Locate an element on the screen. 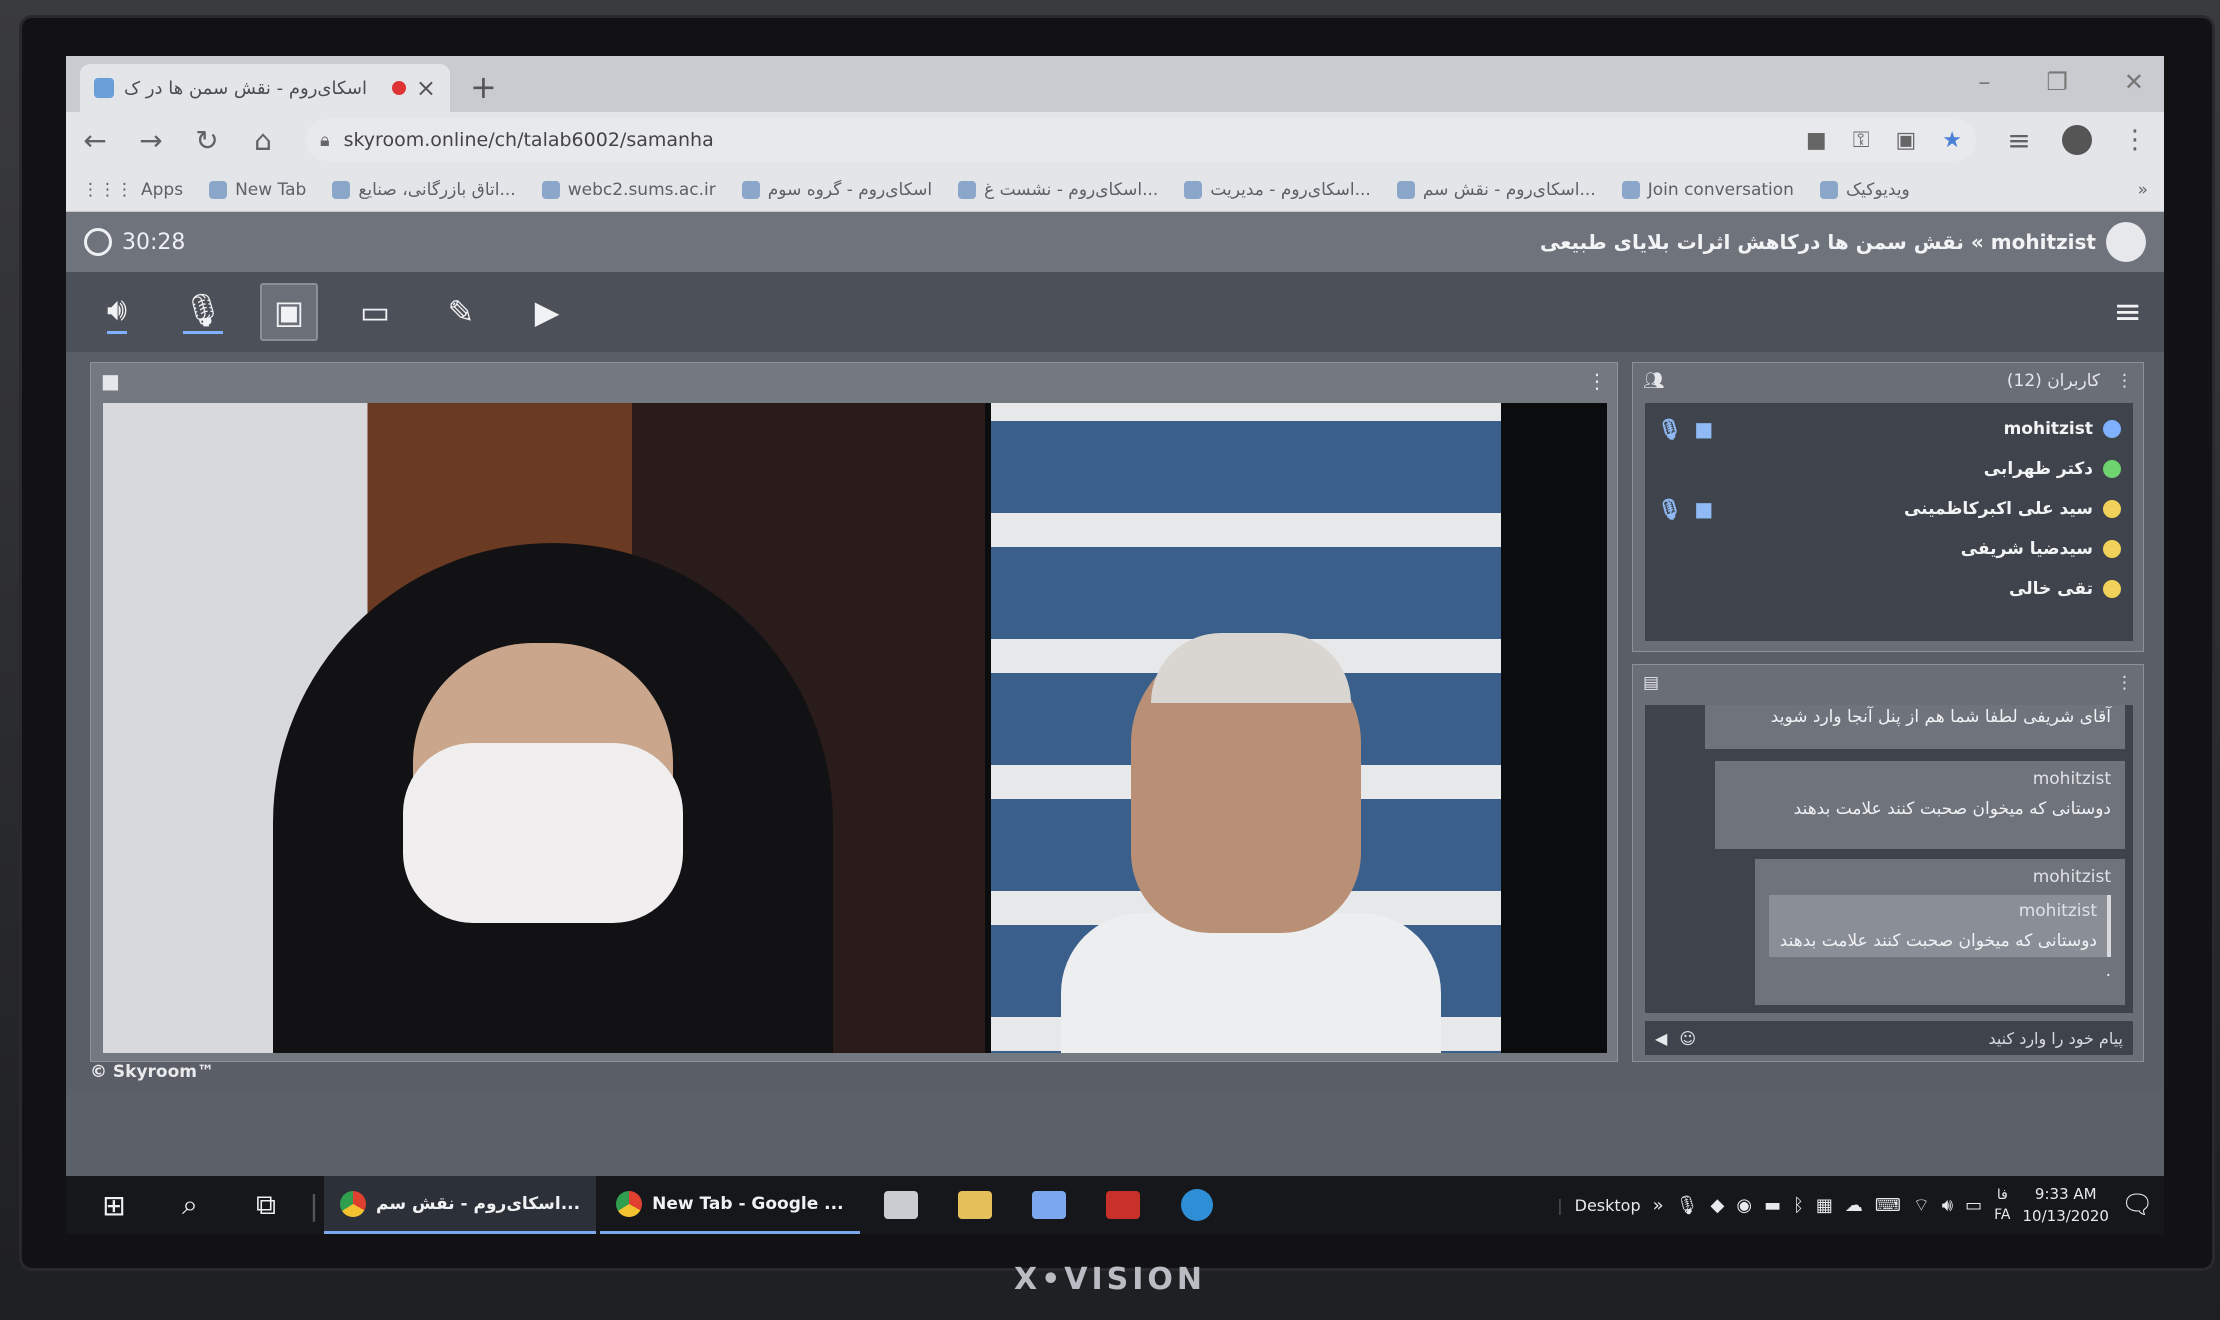 The height and width of the screenshot is (1320, 2220). tablet-icon: ▦ is located at coordinates (1824, 1205).